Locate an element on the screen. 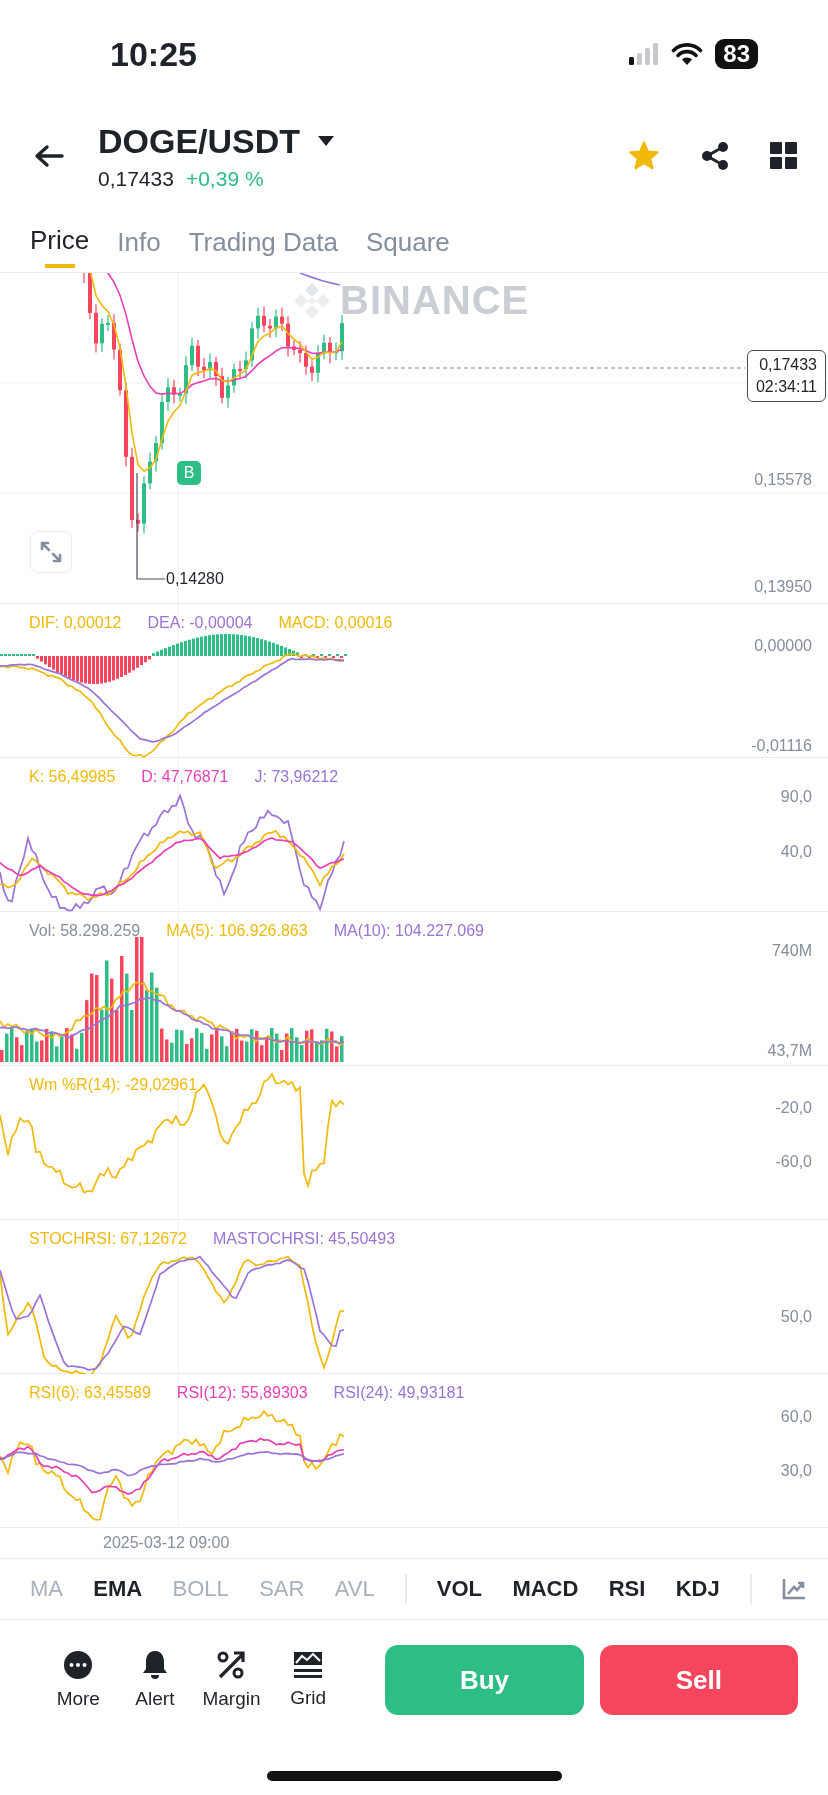 The image size is (828, 1795). bell-icon is located at coordinates (154, 1665).